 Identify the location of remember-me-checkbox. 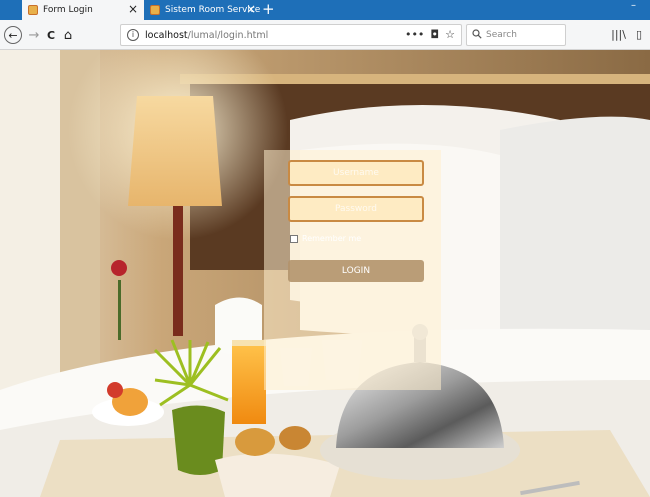
(294, 238).